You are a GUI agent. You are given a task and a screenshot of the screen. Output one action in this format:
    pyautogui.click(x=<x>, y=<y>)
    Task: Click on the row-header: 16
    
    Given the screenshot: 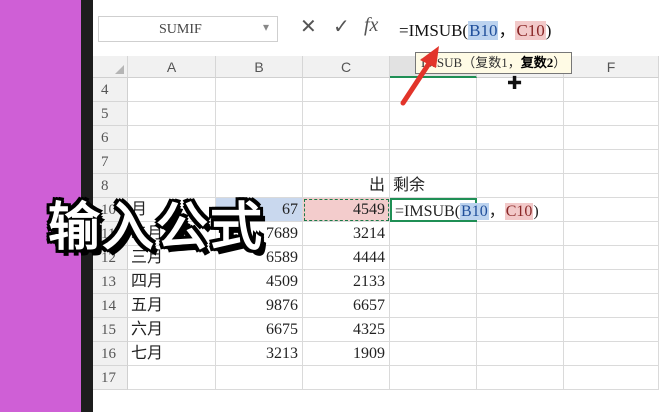 What is the action you would take?
    pyautogui.click(x=110, y=354)
    